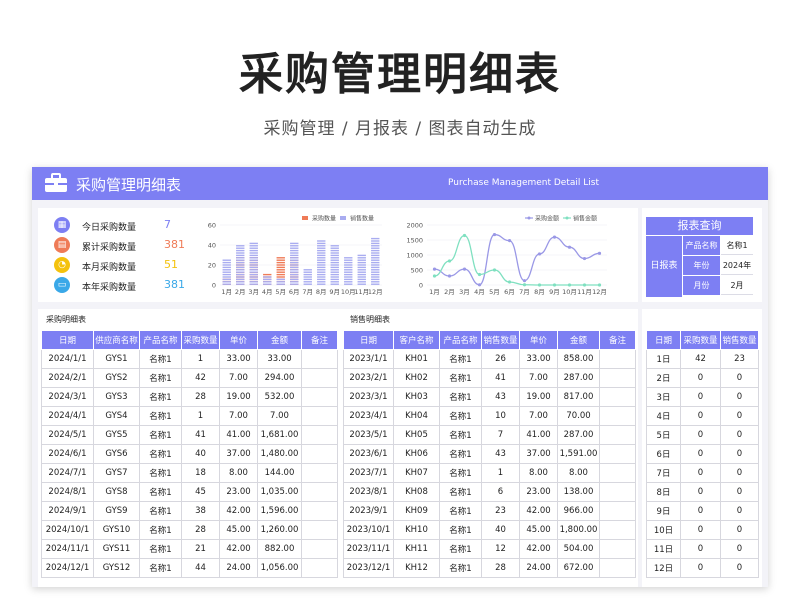 This screenshot has height=613, width=800. What do you see at coordinates (200, 435) in the screenshot?
I see `table-cell: 41` at bounding box center [200, 435].